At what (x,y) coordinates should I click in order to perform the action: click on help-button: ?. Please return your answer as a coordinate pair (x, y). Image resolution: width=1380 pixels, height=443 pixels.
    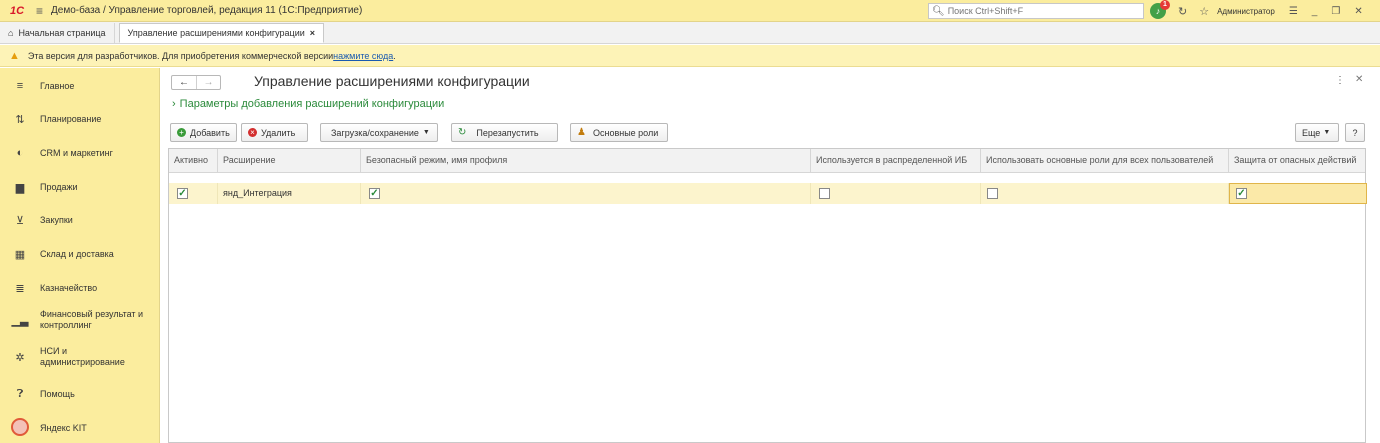
    Looking at the image, I should click on (1355, 132).